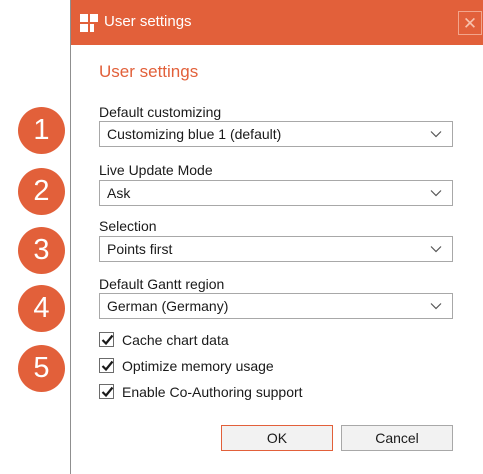 This screenshot has width=483, height=474. Describe the element at coordinates (160, 112) in the screenshot. I see `default-customizing-label: Default customizing` at that location.